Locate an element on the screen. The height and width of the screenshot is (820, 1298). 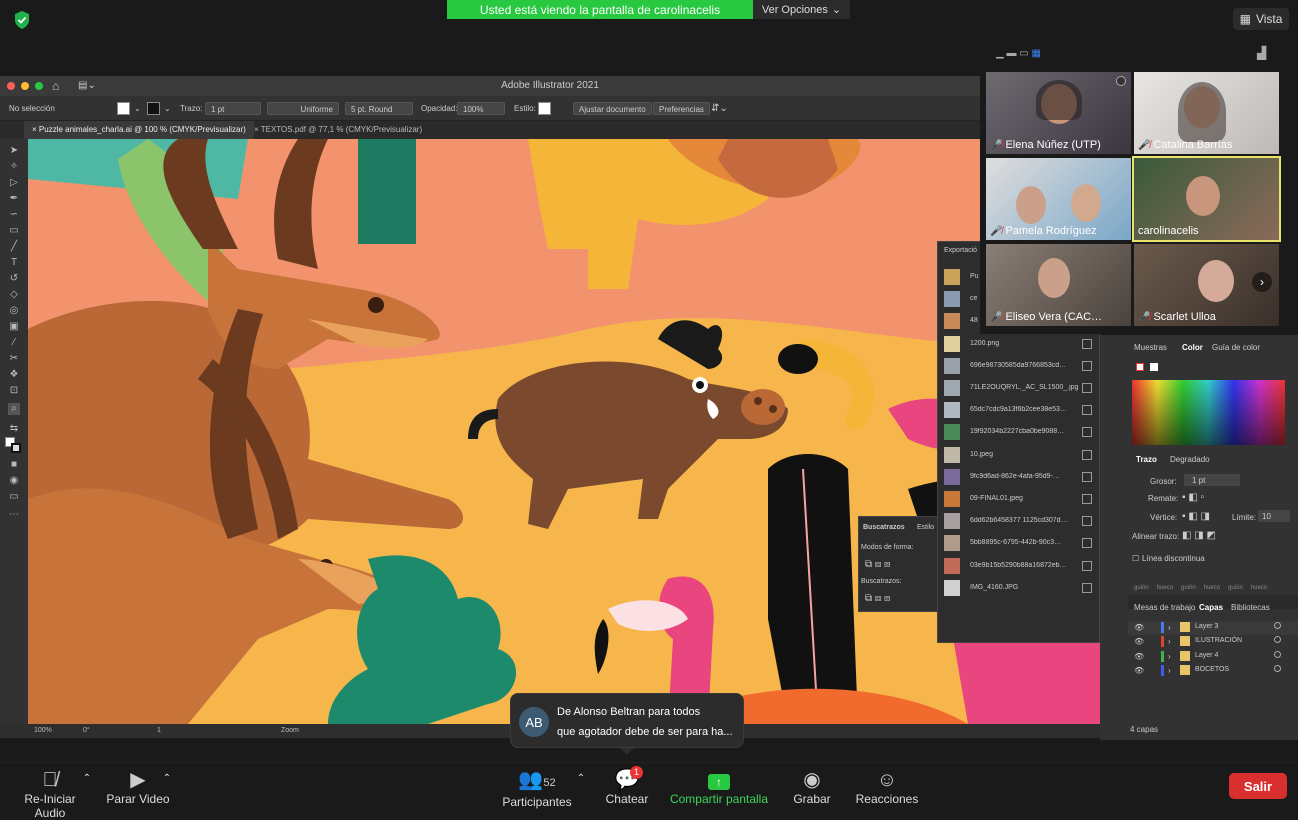
layer-row: 👁 › Layer 4 is located at coordinates (1213, 657).